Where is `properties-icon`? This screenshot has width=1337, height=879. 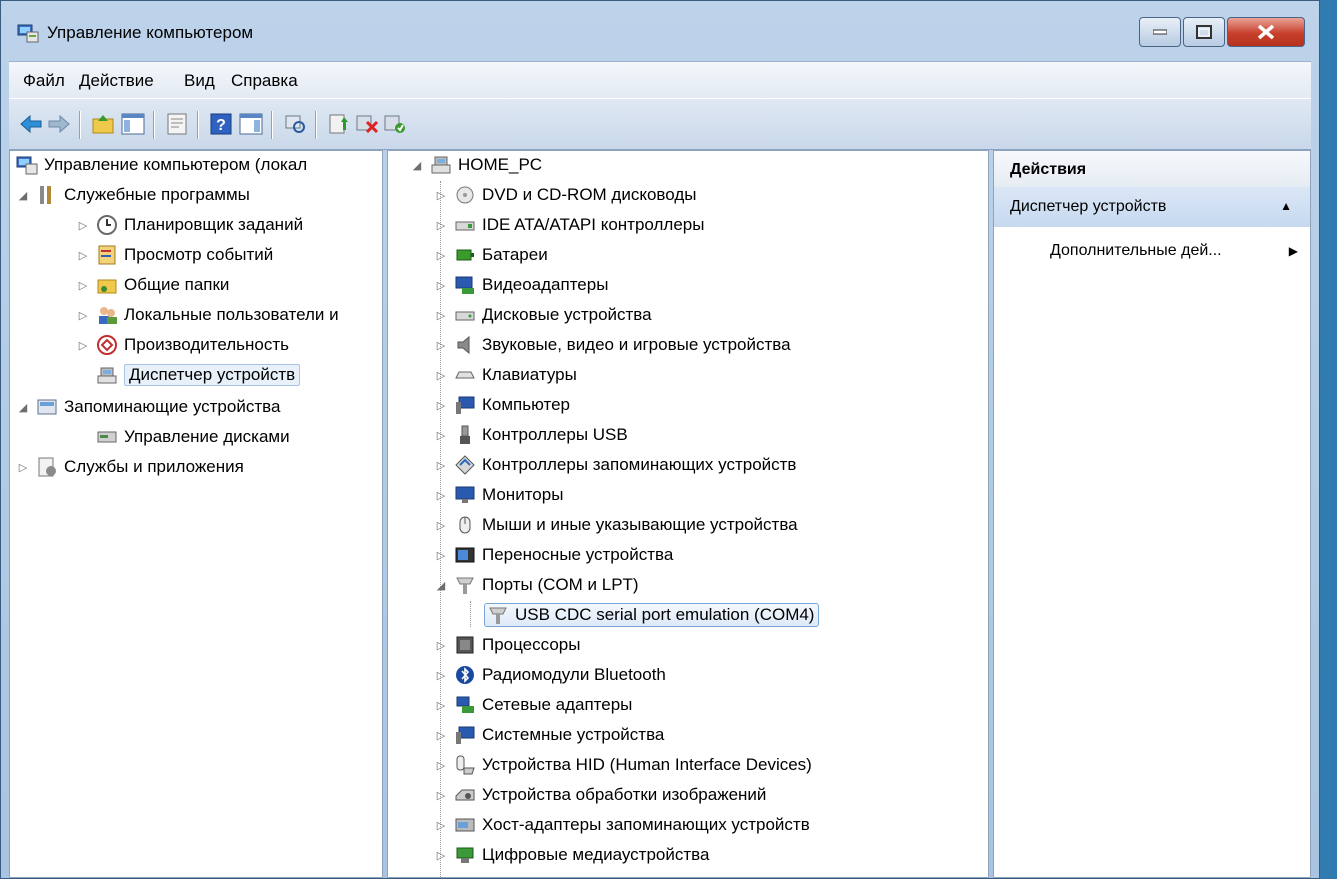
properties-icon is located at coordinates (177, 124).